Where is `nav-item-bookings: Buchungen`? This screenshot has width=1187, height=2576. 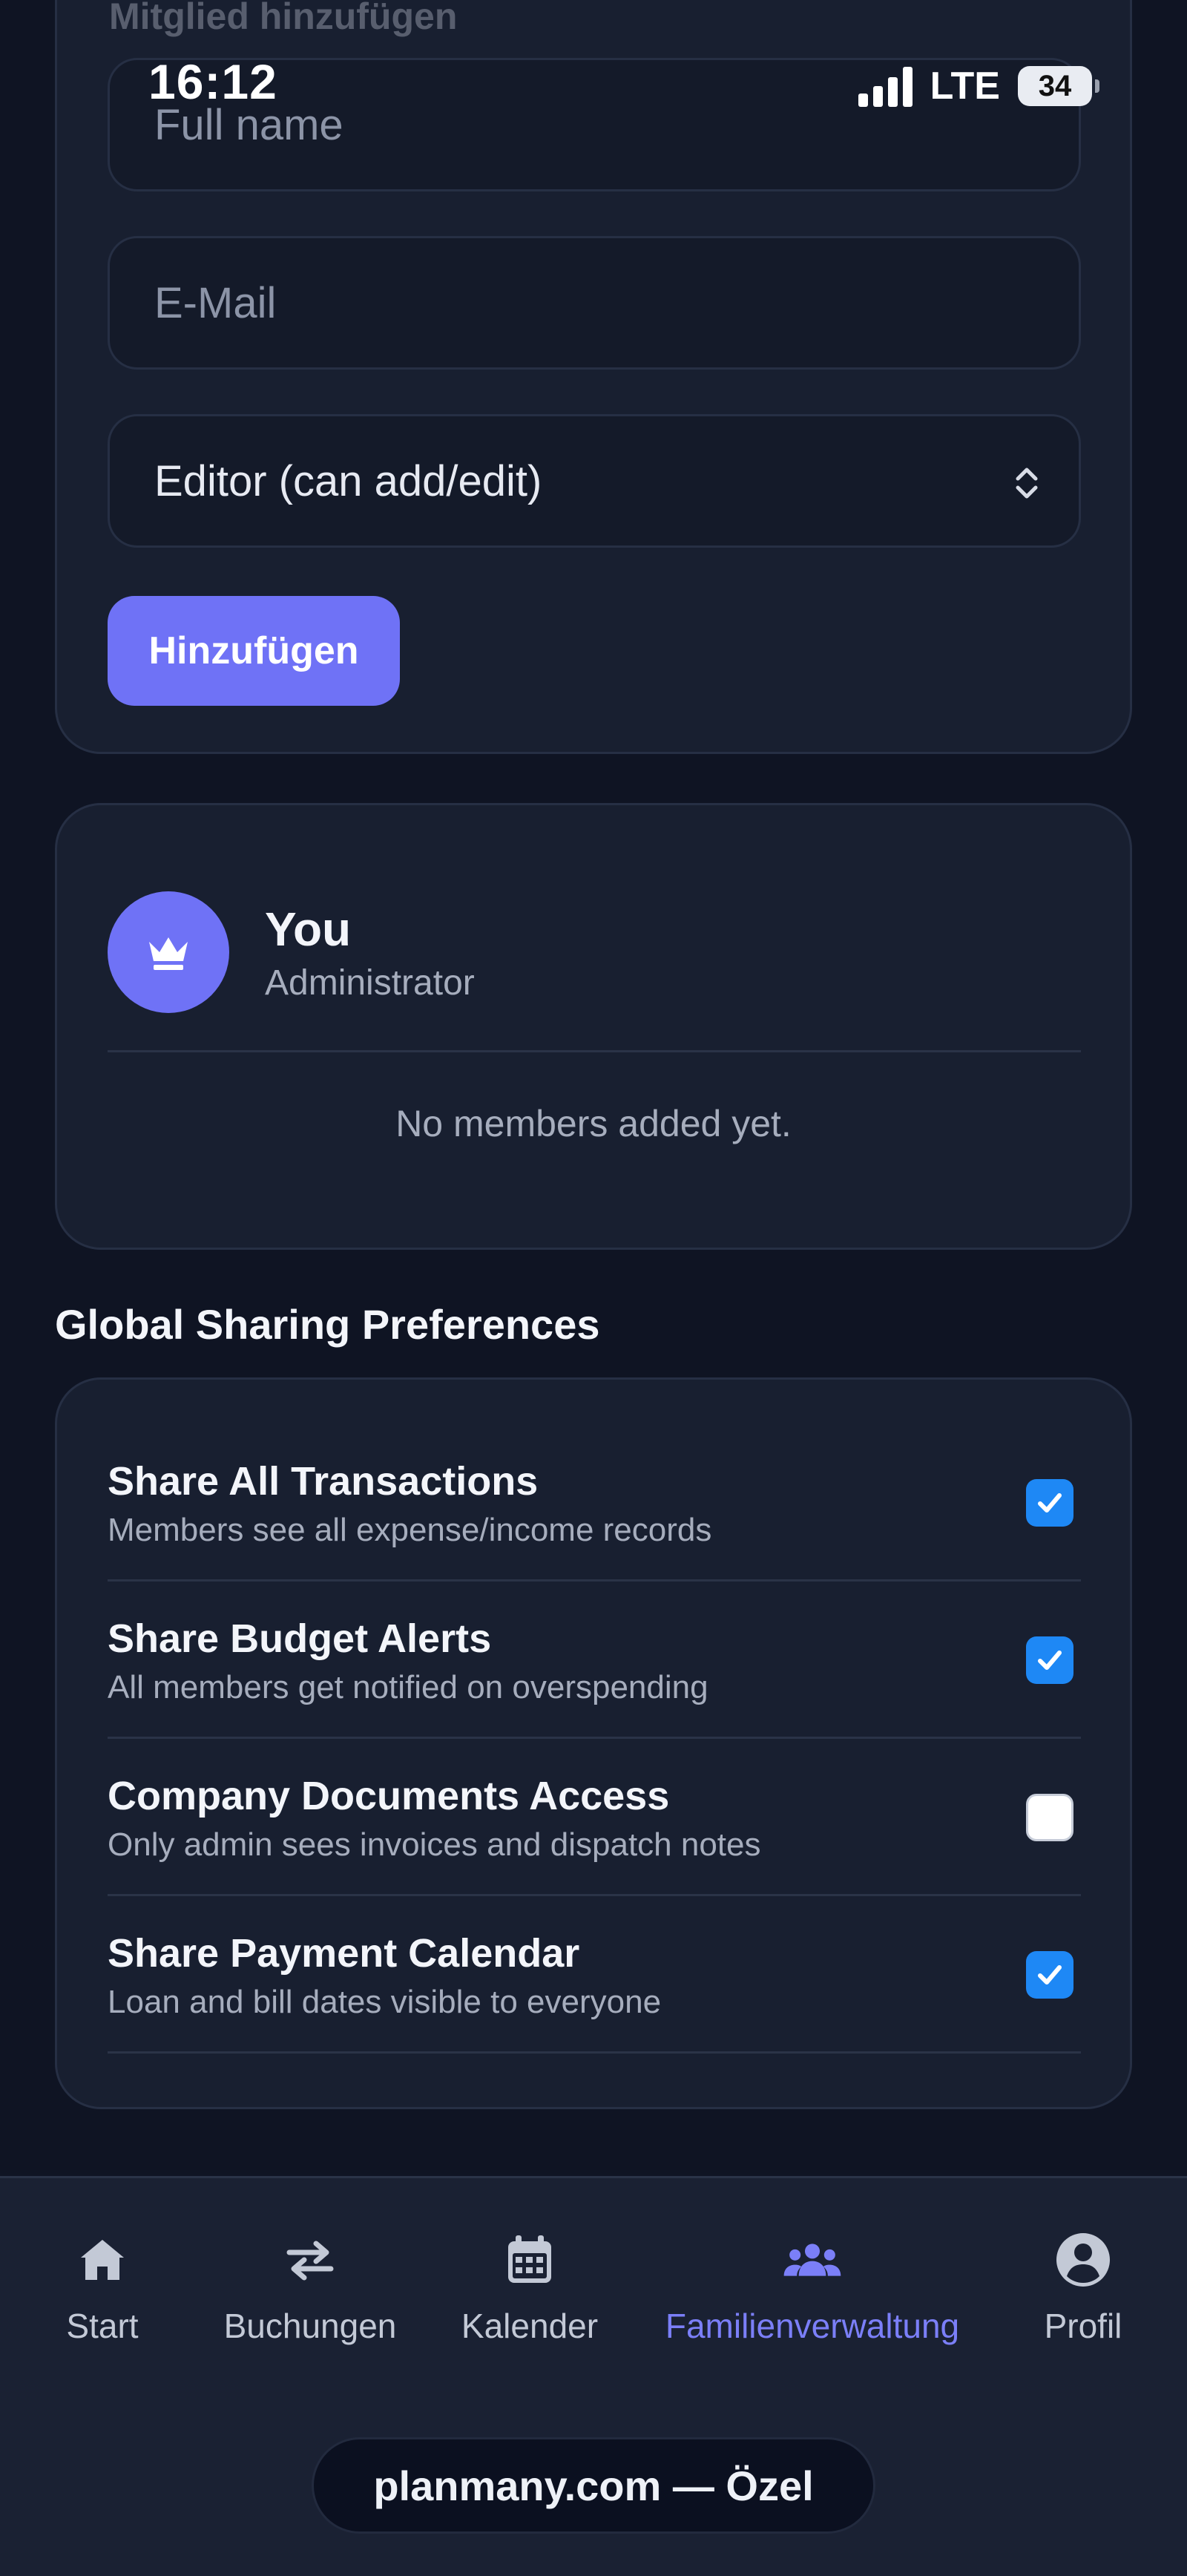
nav-item-bookings: Buchungen is located at coordinates (310, 2288).